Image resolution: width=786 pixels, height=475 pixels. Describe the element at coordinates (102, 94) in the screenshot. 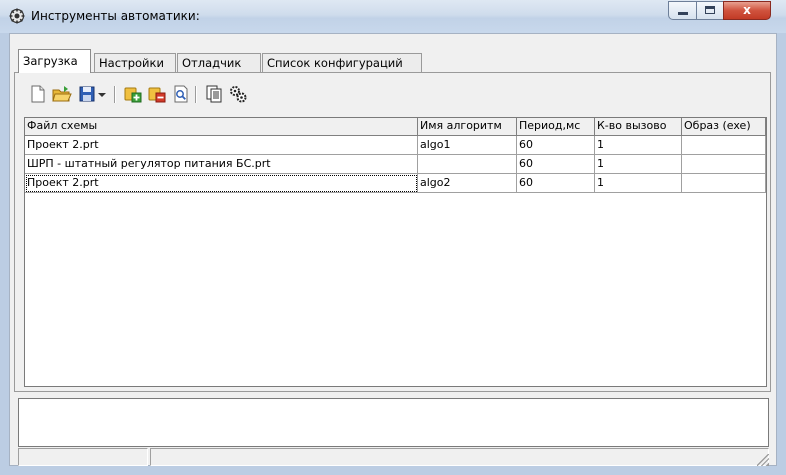

I see `save-dropdown-arrow-icon` at that location.